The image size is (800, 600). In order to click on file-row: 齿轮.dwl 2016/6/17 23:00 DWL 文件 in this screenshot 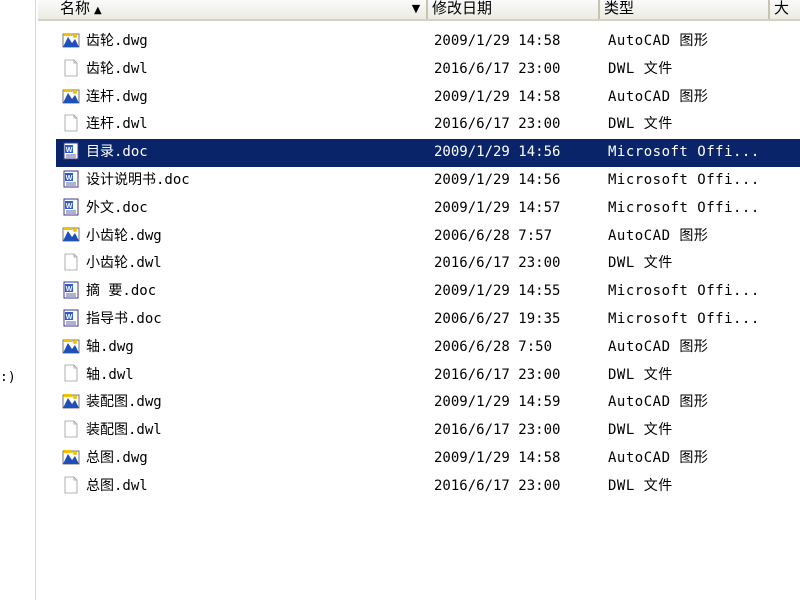, I will do `click(428, 70)`.